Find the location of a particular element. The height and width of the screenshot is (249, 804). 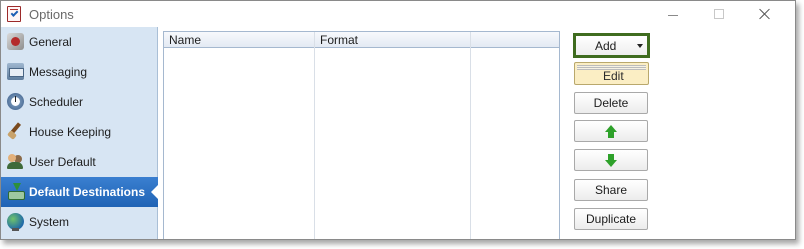

arrow-up-icon is located at coordinates (611, 131).